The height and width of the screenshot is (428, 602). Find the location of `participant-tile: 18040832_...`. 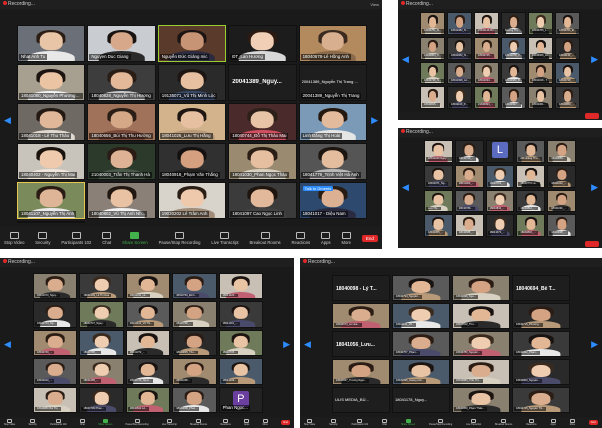

participant-tile: 18040832_... is located at coordinates (531, 225).